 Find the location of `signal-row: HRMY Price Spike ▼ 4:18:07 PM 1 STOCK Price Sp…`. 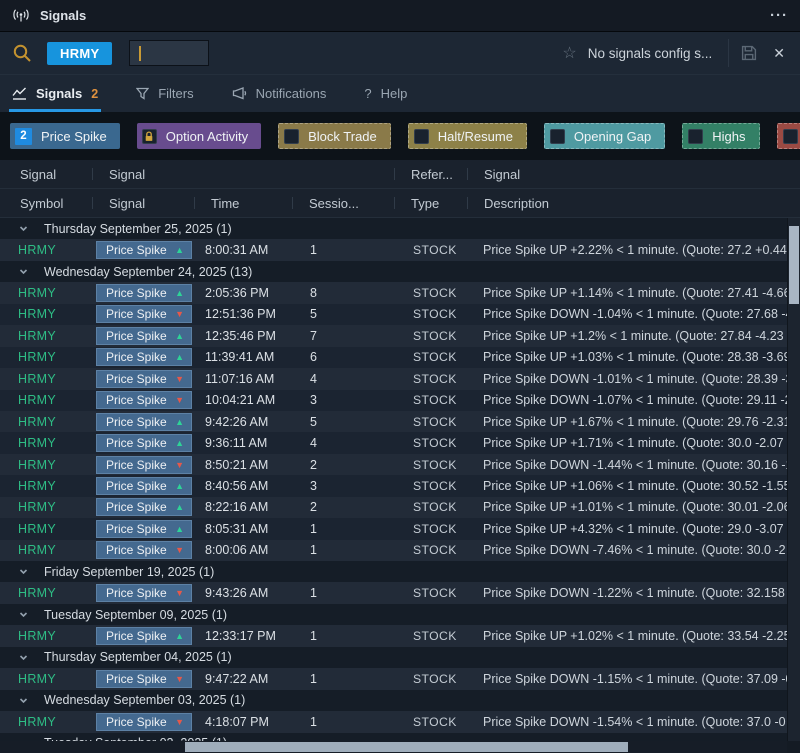

signal-row: HRMY Price Spike ▼ 4:18:07 PM 1 STOCK Price Sp… is located at coordinates (400, 722).